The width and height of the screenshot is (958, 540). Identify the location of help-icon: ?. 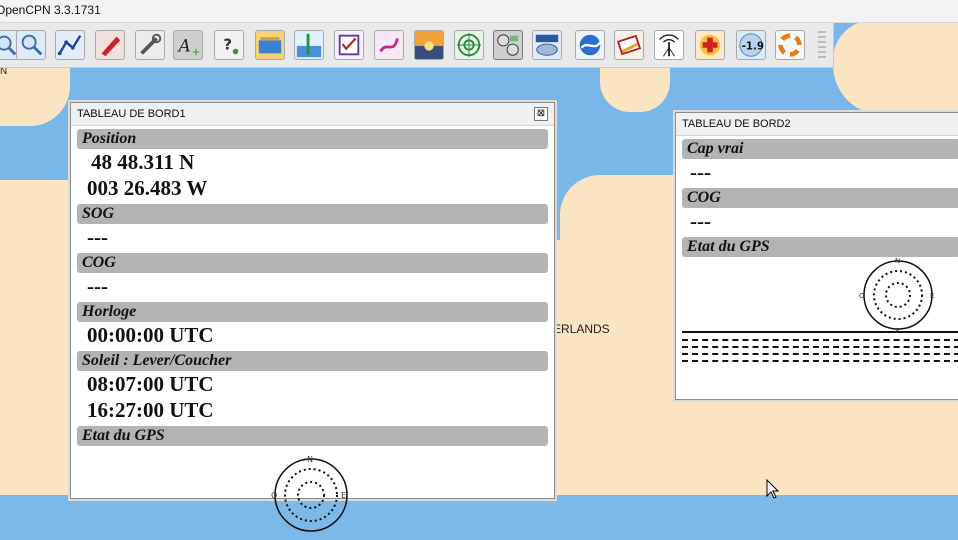
(229, 45).